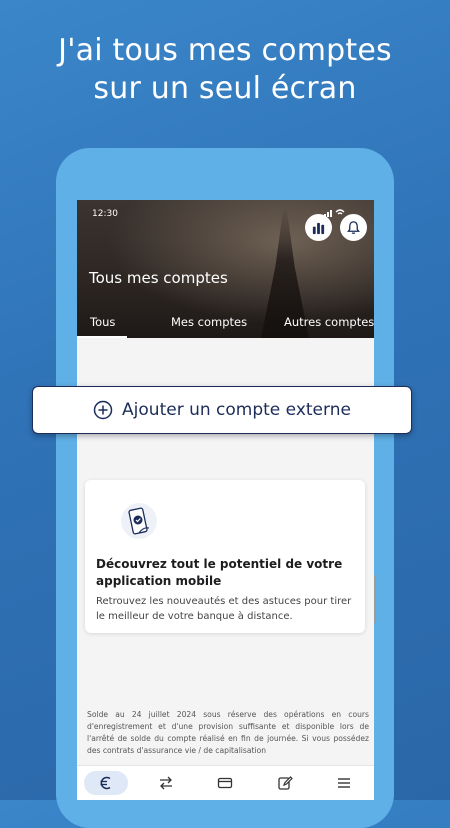 The height and width of the screenshot is (828, 450). I want to click on nav-accounts, so click(106, 783).